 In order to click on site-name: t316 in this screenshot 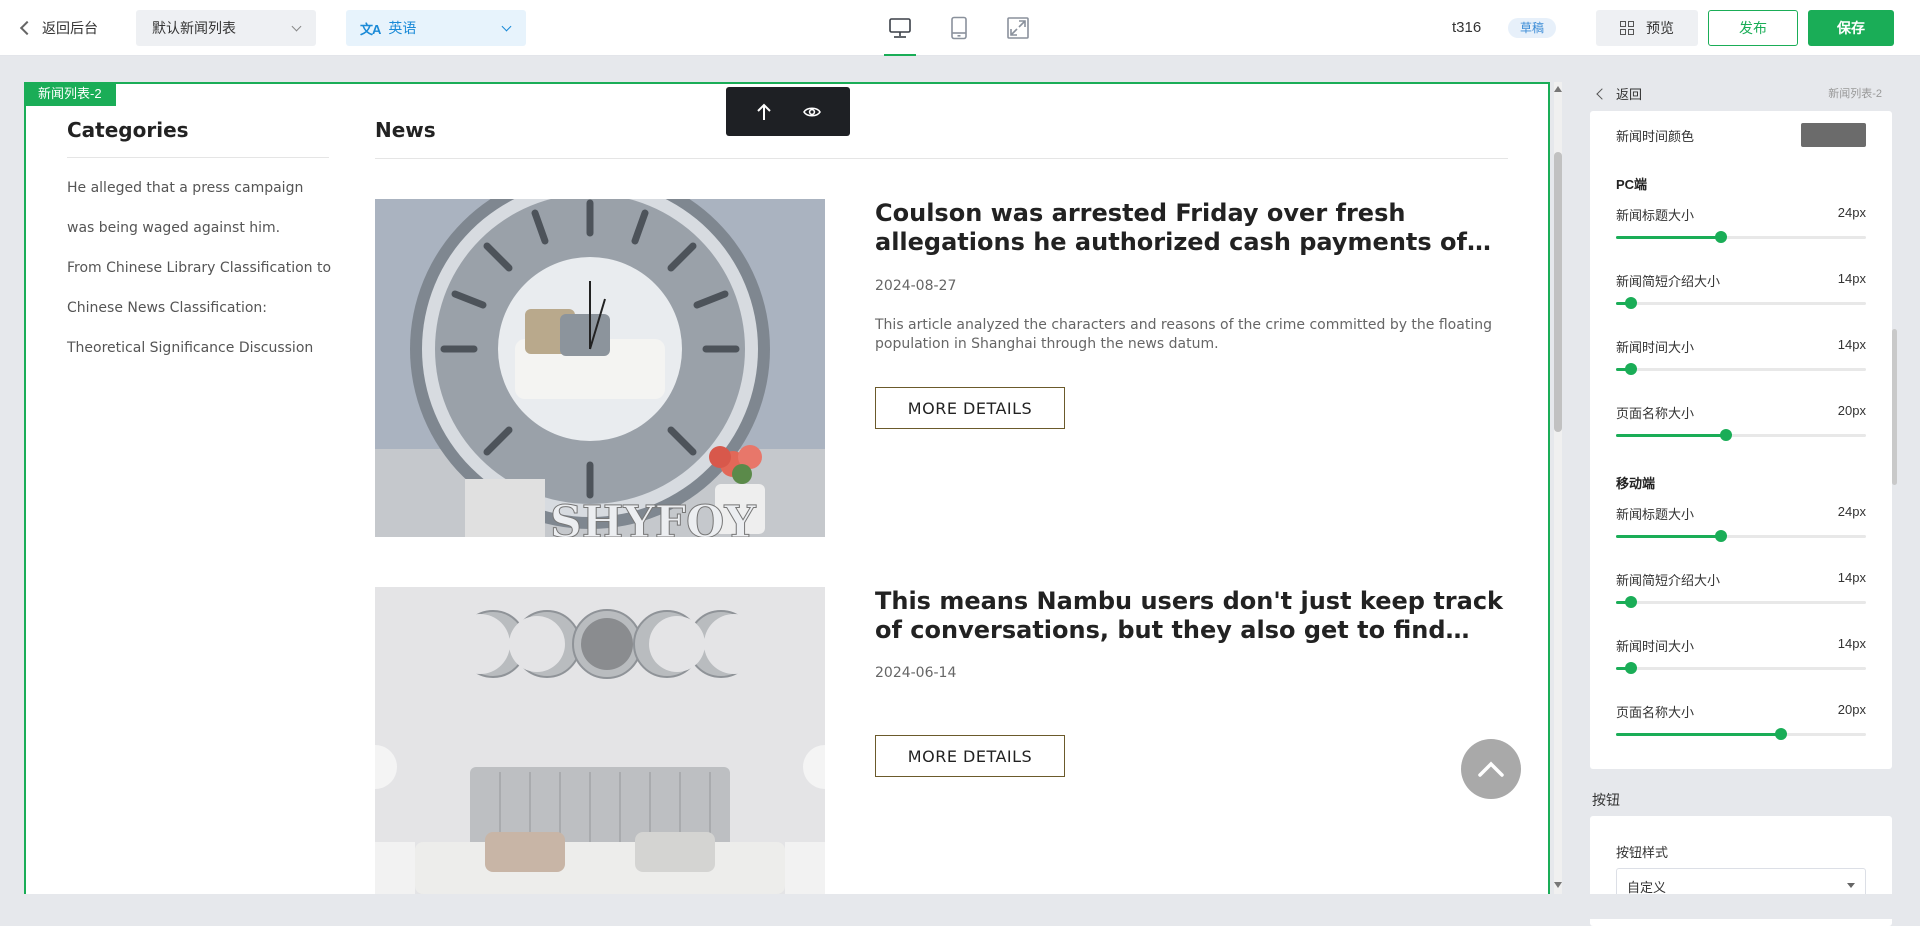, I will do `click(1467, 27)`.